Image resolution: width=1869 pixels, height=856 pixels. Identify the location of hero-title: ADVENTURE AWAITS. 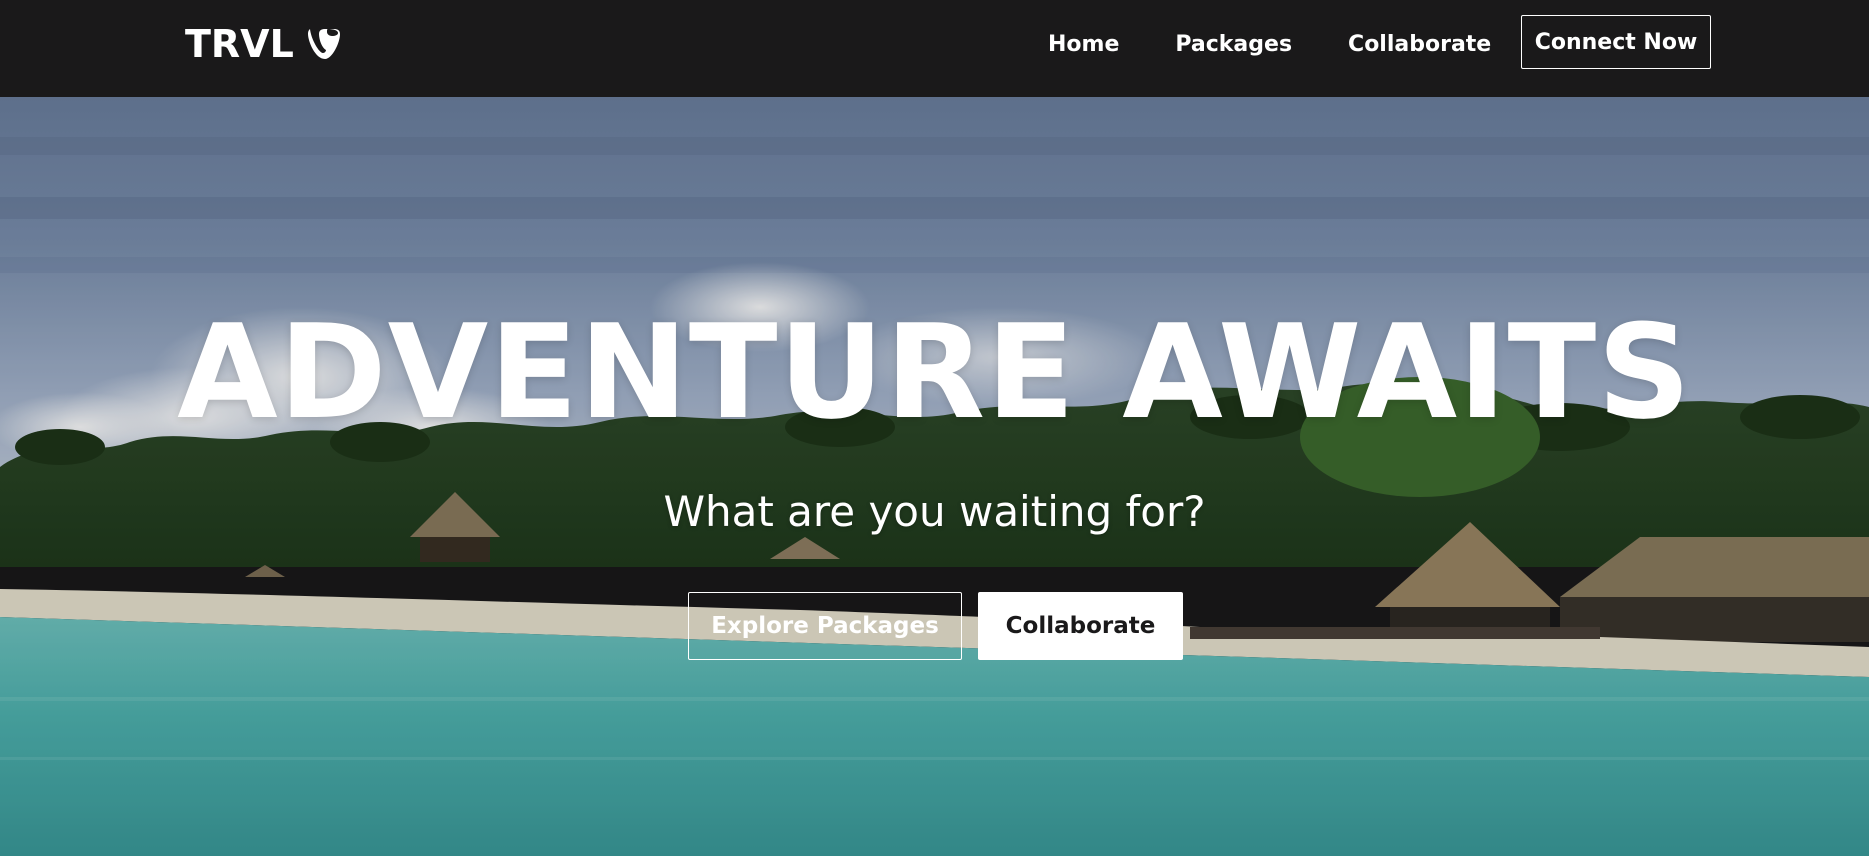
(934, 372).